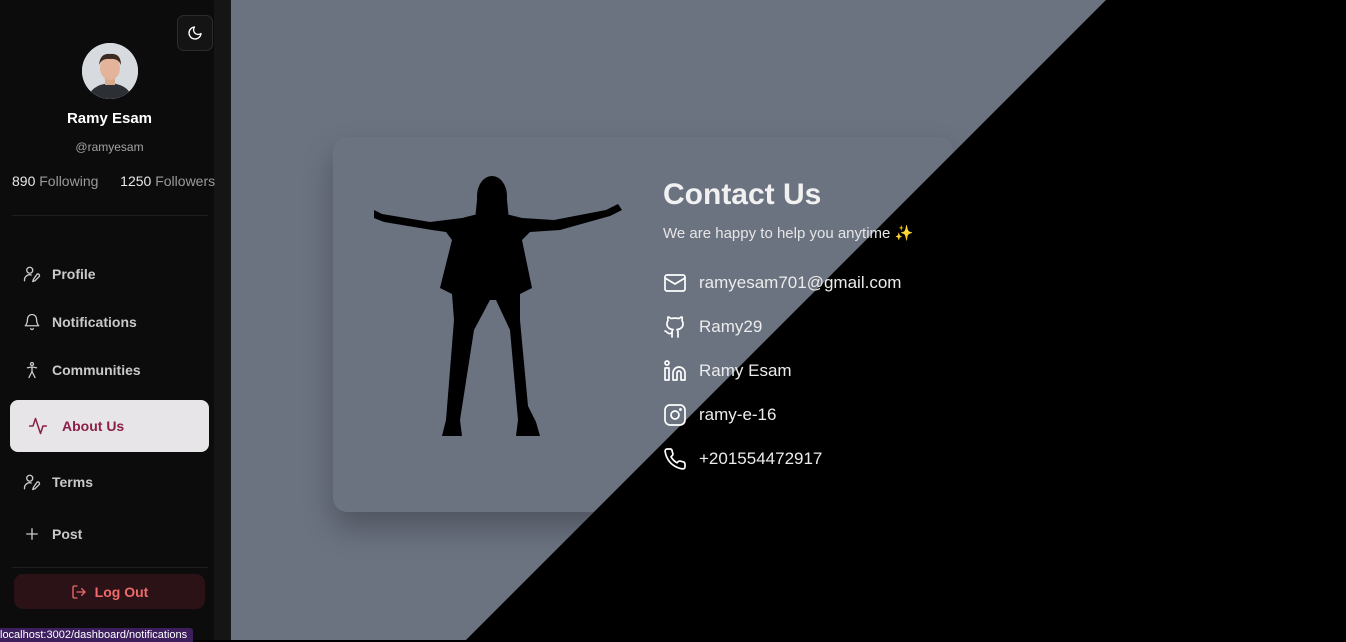 This screenshot has width=1346, height=642. I want to click on sidebar-item-label: About Us, so click(93, 426).